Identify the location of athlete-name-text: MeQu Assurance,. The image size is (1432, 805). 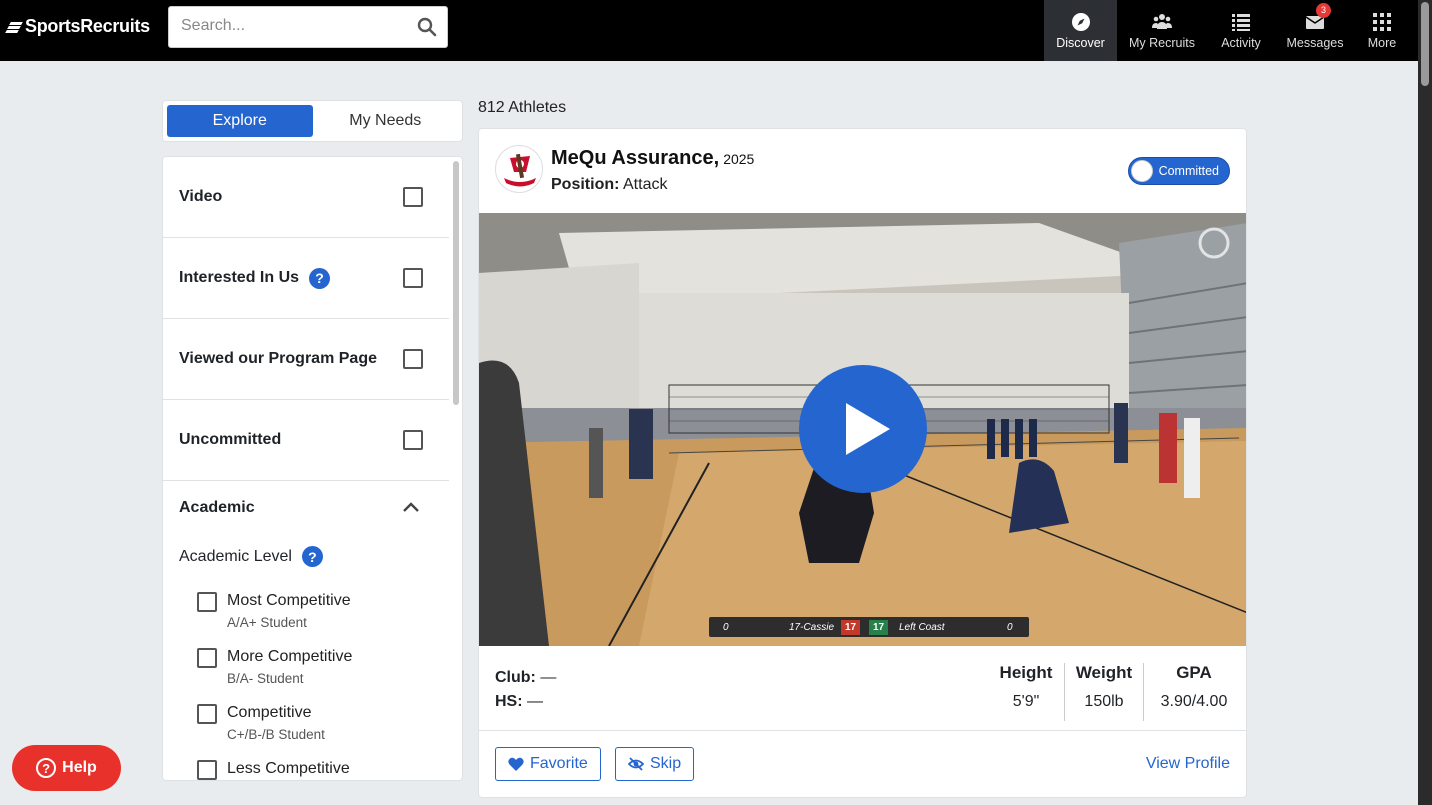
(635, 158).